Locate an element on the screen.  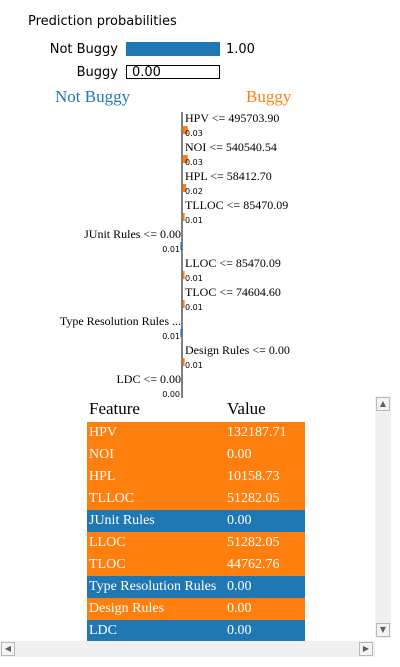
arrow-right-icon: ▶ is located at coordinates (366, 649).